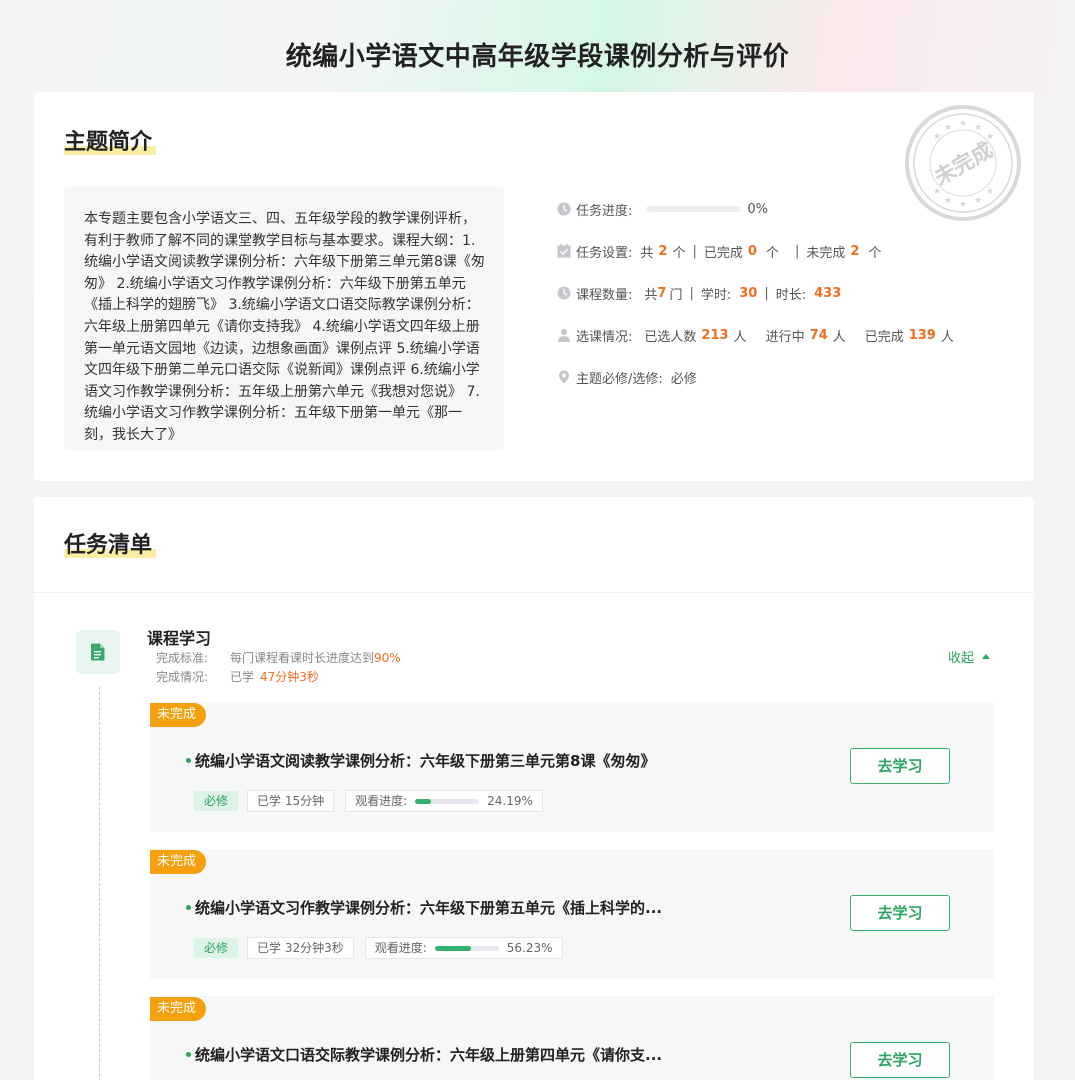  What do you see at coordinates (787, 335) in the screenshot?
I see `info-enrollment: 选课情况: 已选人数 213 人 进行中 74 人 已完成 139 人` at bounding box center [787, 335].